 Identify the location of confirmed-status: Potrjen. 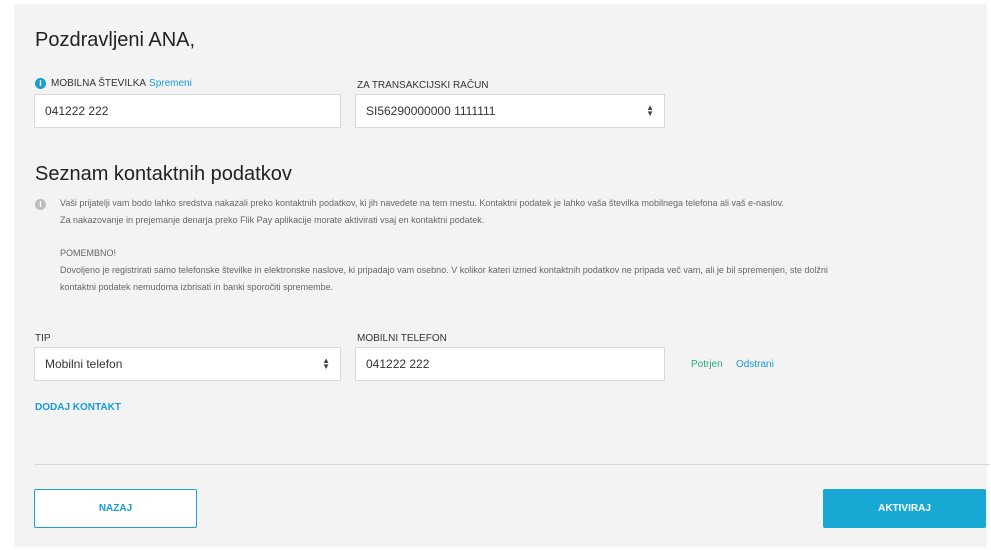
(707, 364).